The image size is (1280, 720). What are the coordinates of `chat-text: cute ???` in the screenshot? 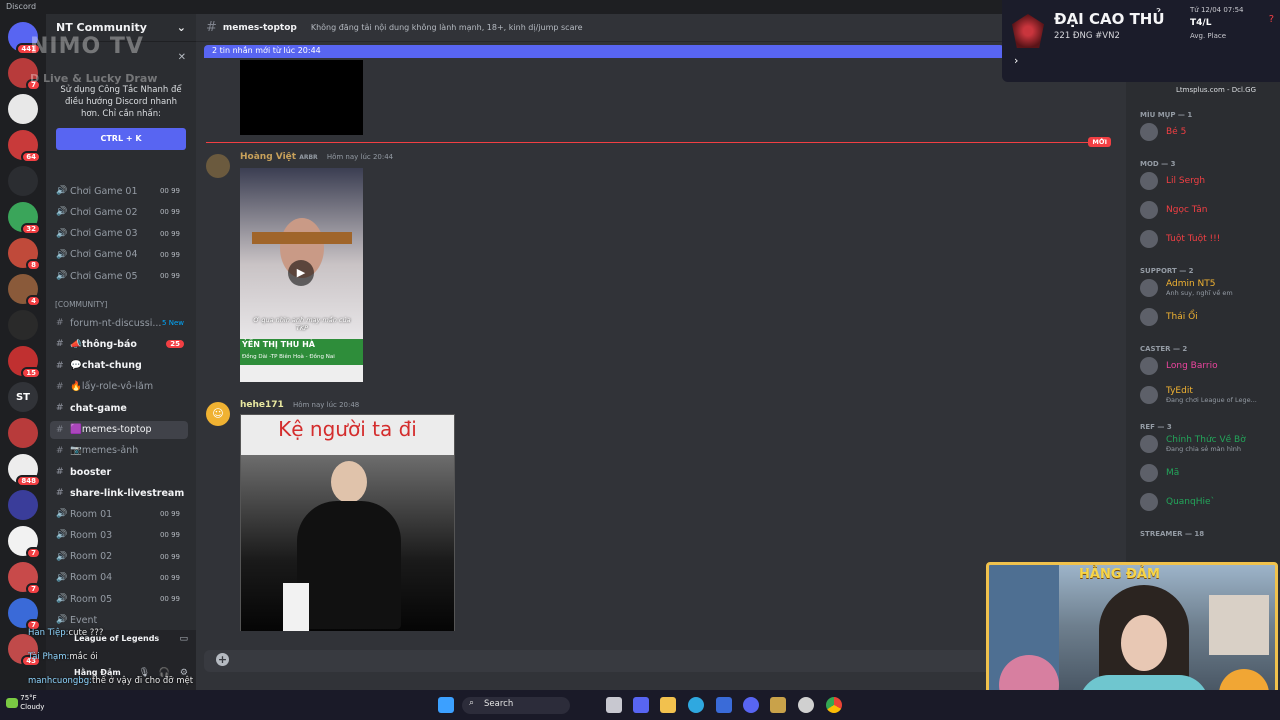 It's located at (86, 633).